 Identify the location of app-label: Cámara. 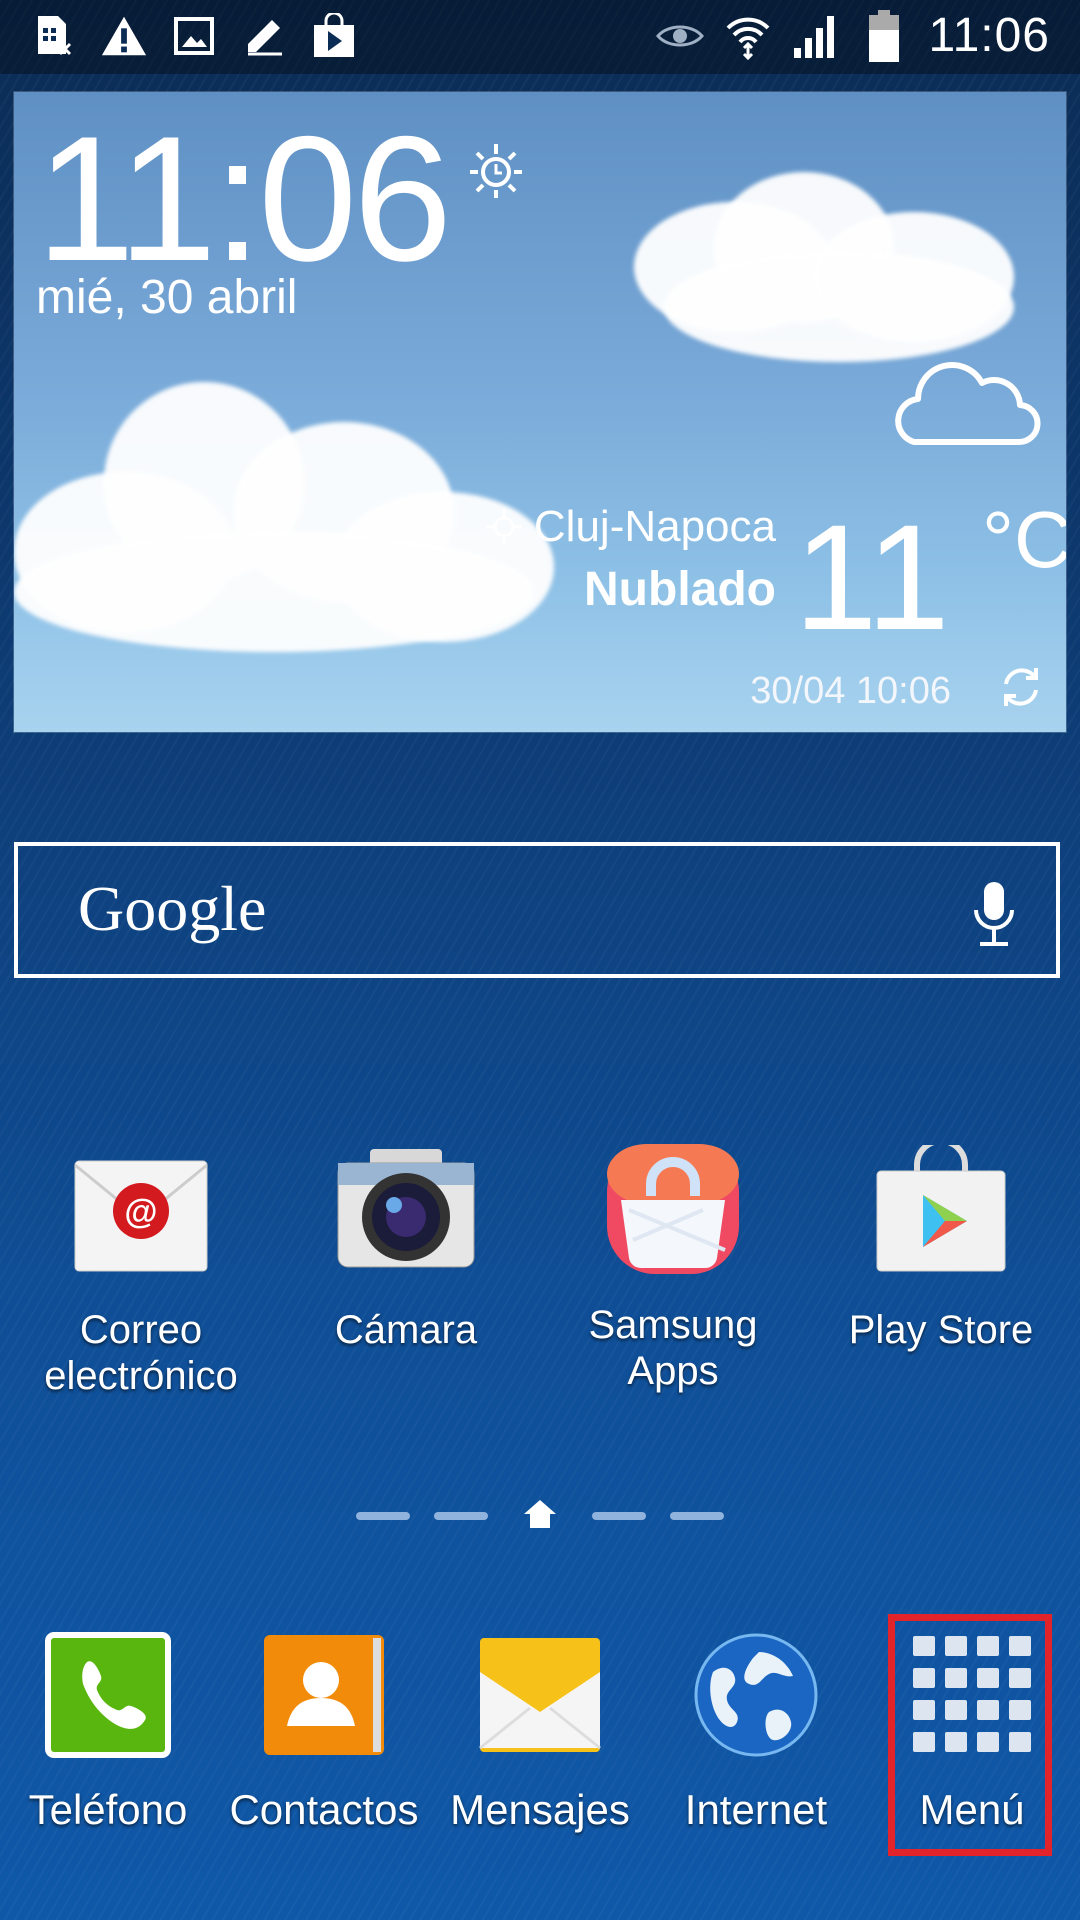
(406, 1330).